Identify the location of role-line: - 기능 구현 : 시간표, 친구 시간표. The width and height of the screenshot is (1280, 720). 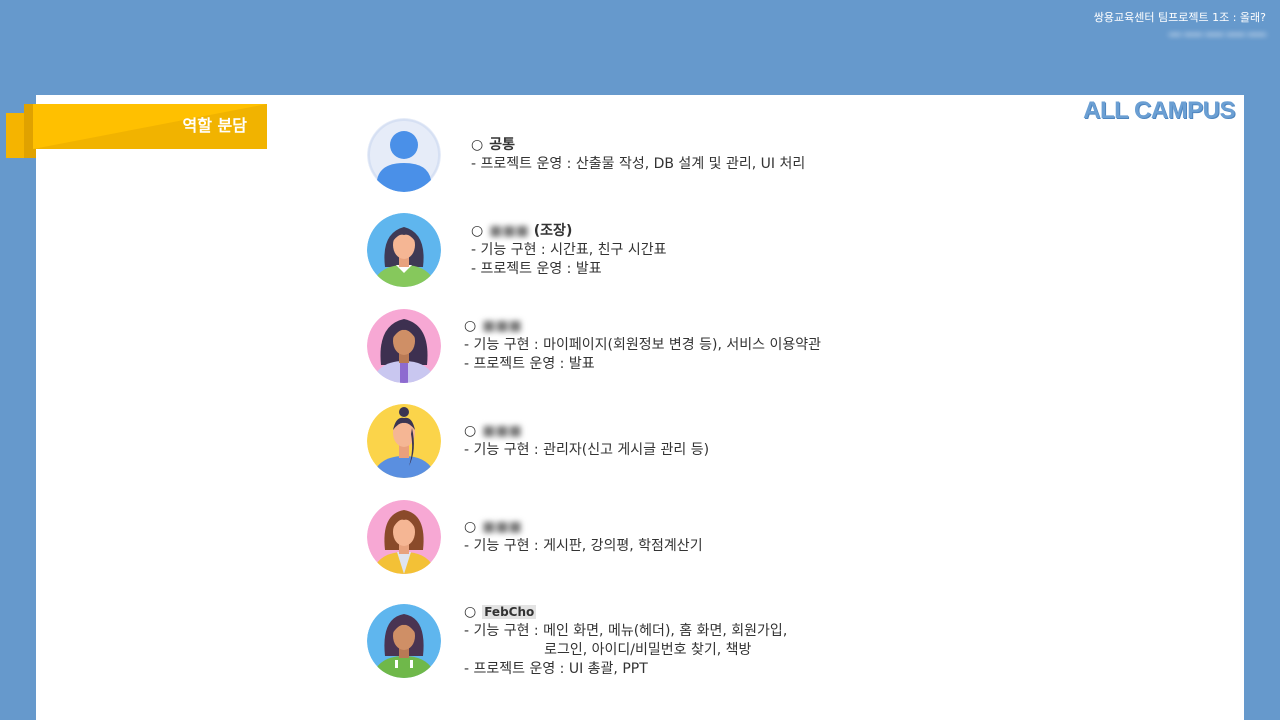
(569, 250).